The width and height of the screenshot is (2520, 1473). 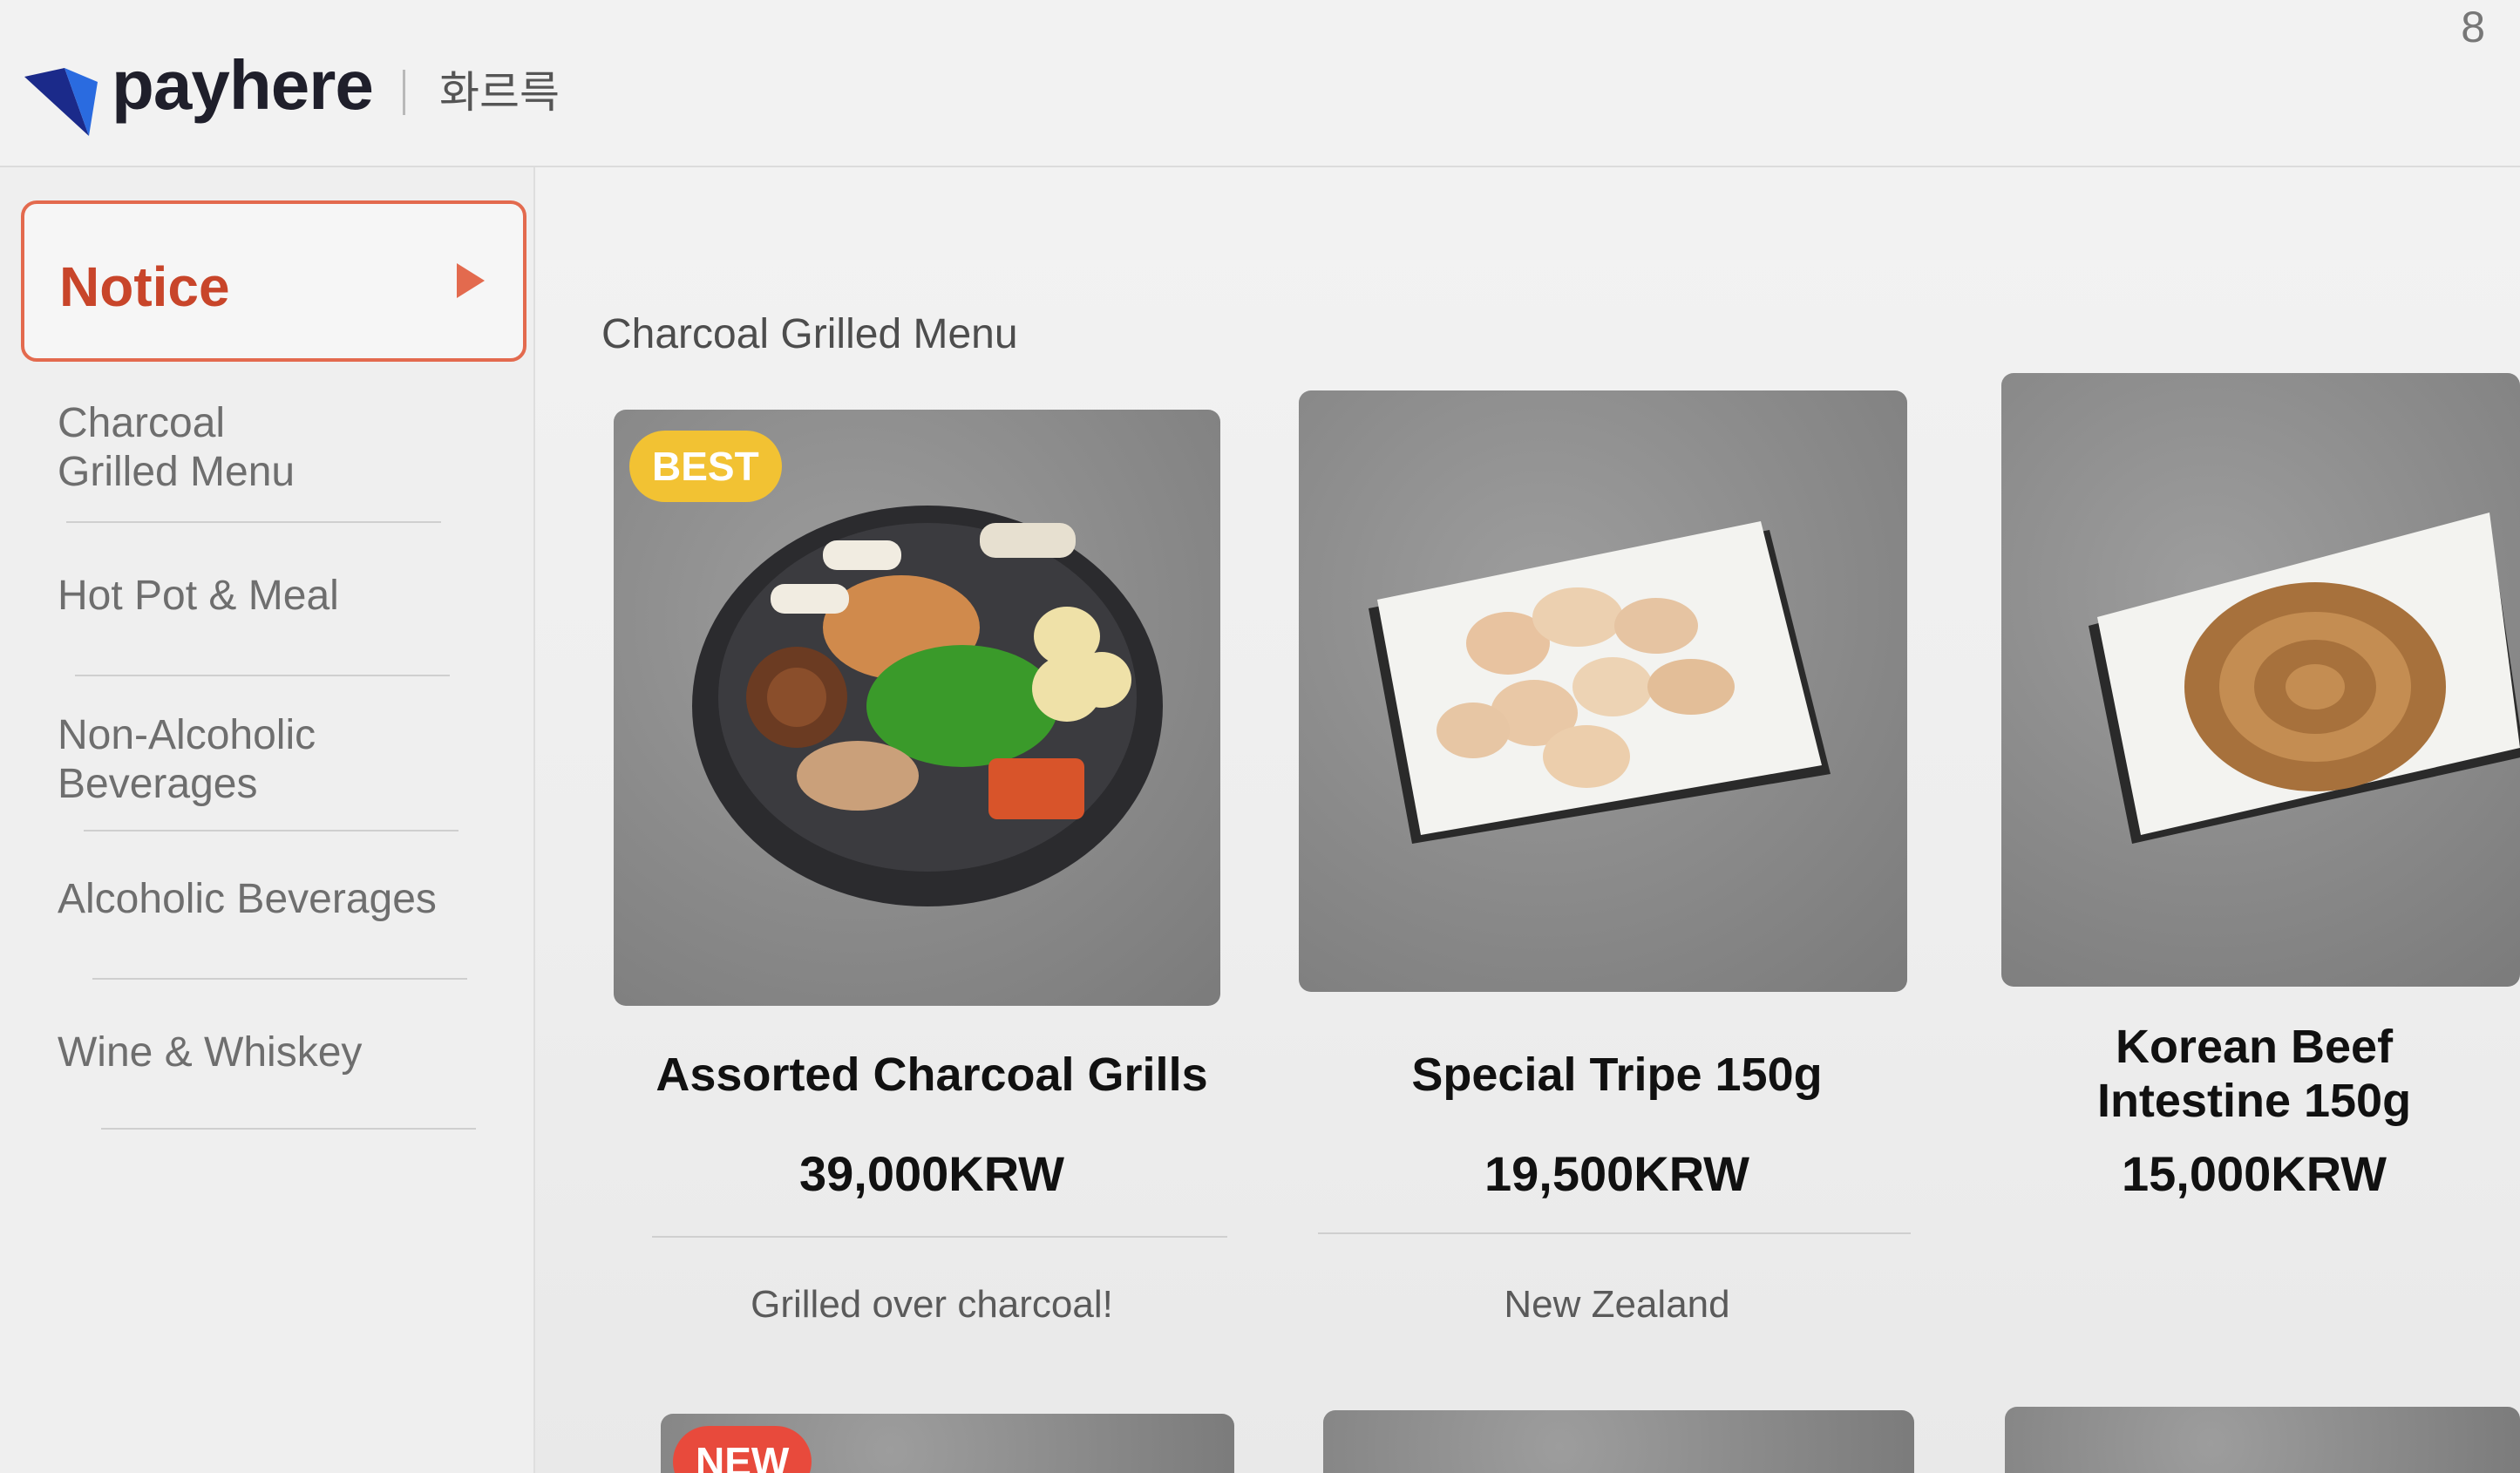 I want to click on intestine-plate-image, so click(x=2304, y=678).